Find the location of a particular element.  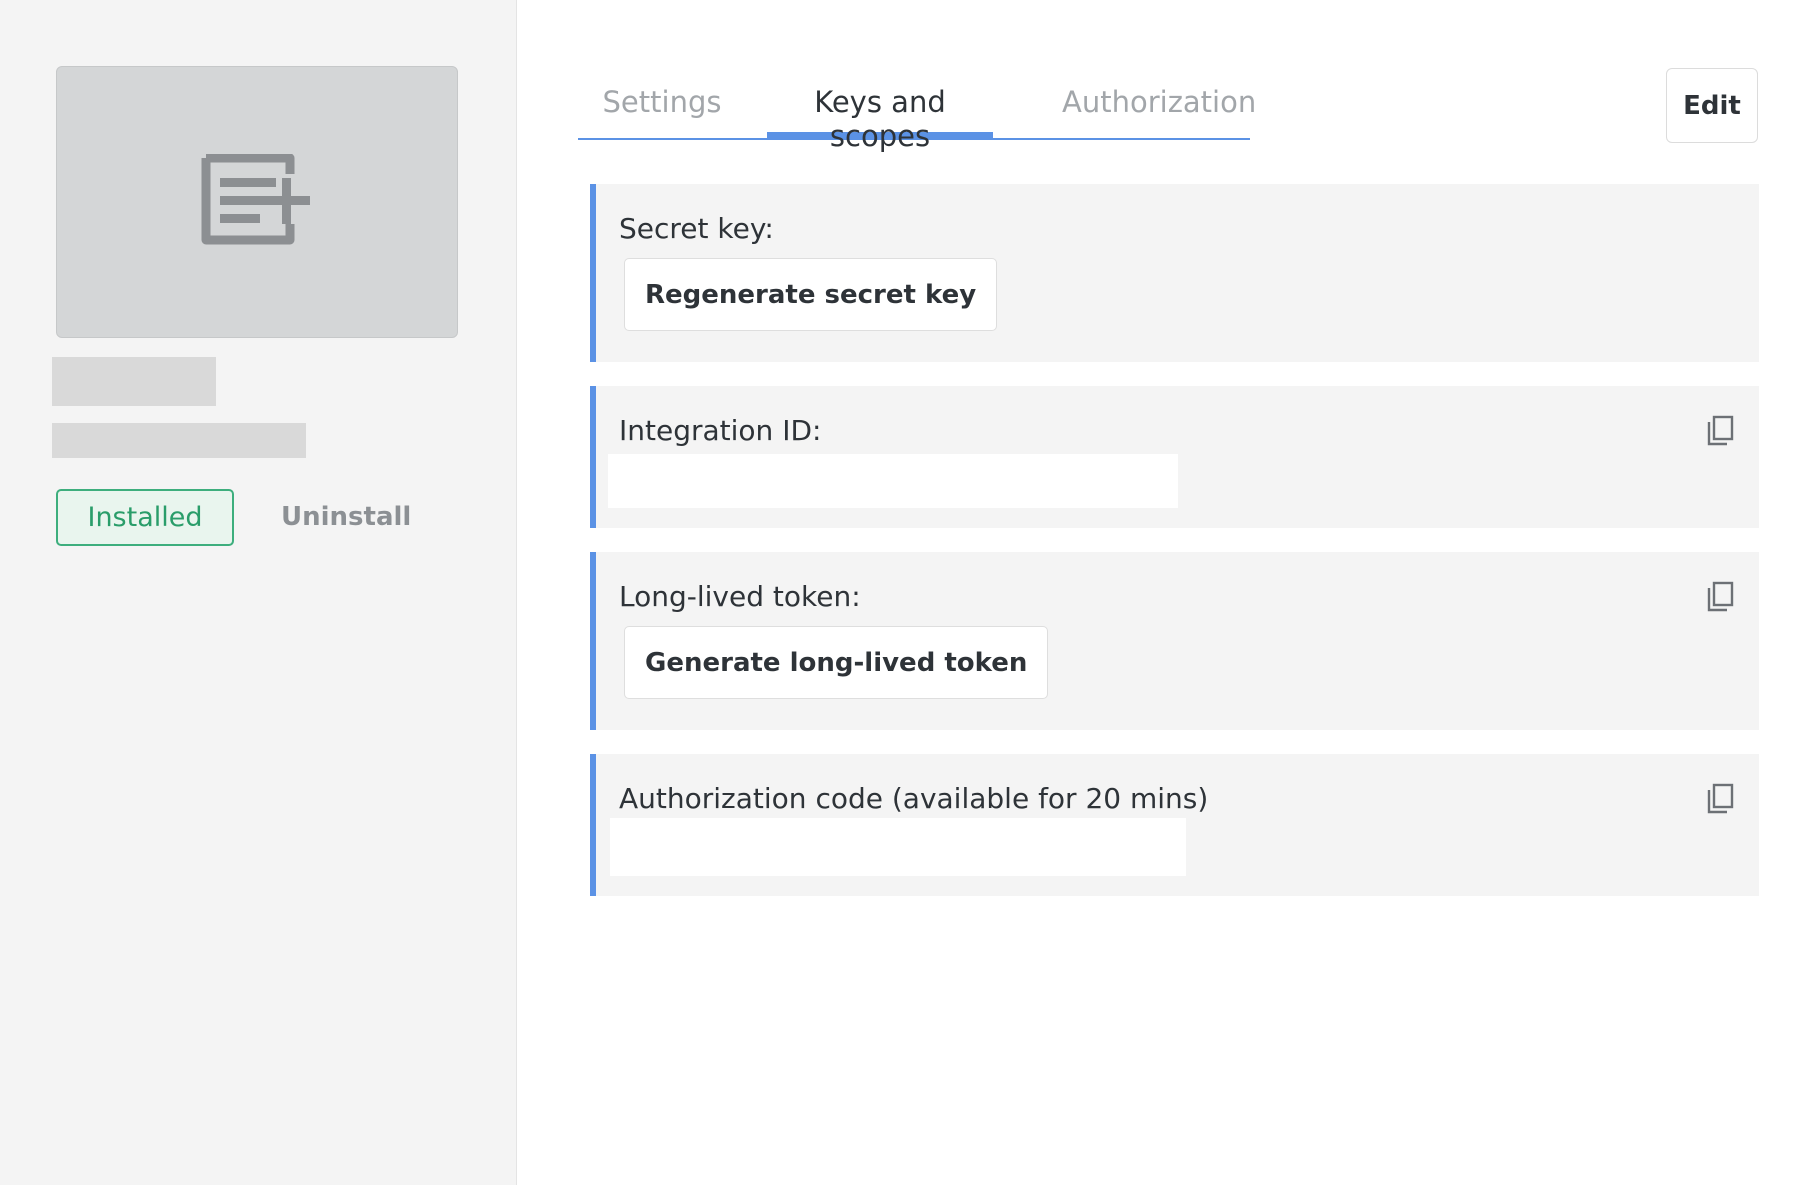

document-add-icon is located at coordinates (257, 201).